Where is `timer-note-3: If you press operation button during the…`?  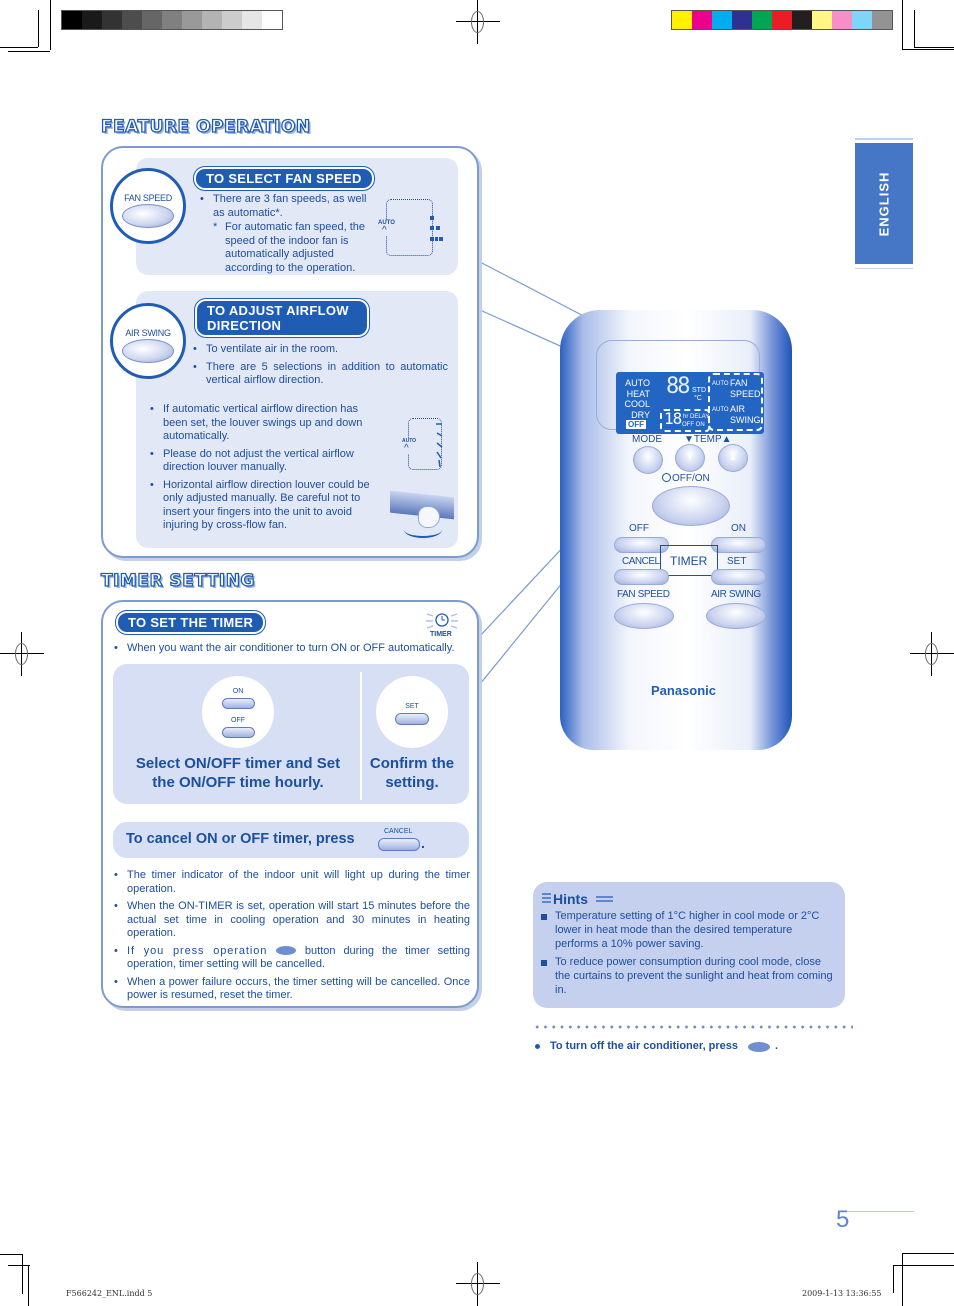 timer-note-3: If you press operation button during the… is located at coordinates (292, 958).